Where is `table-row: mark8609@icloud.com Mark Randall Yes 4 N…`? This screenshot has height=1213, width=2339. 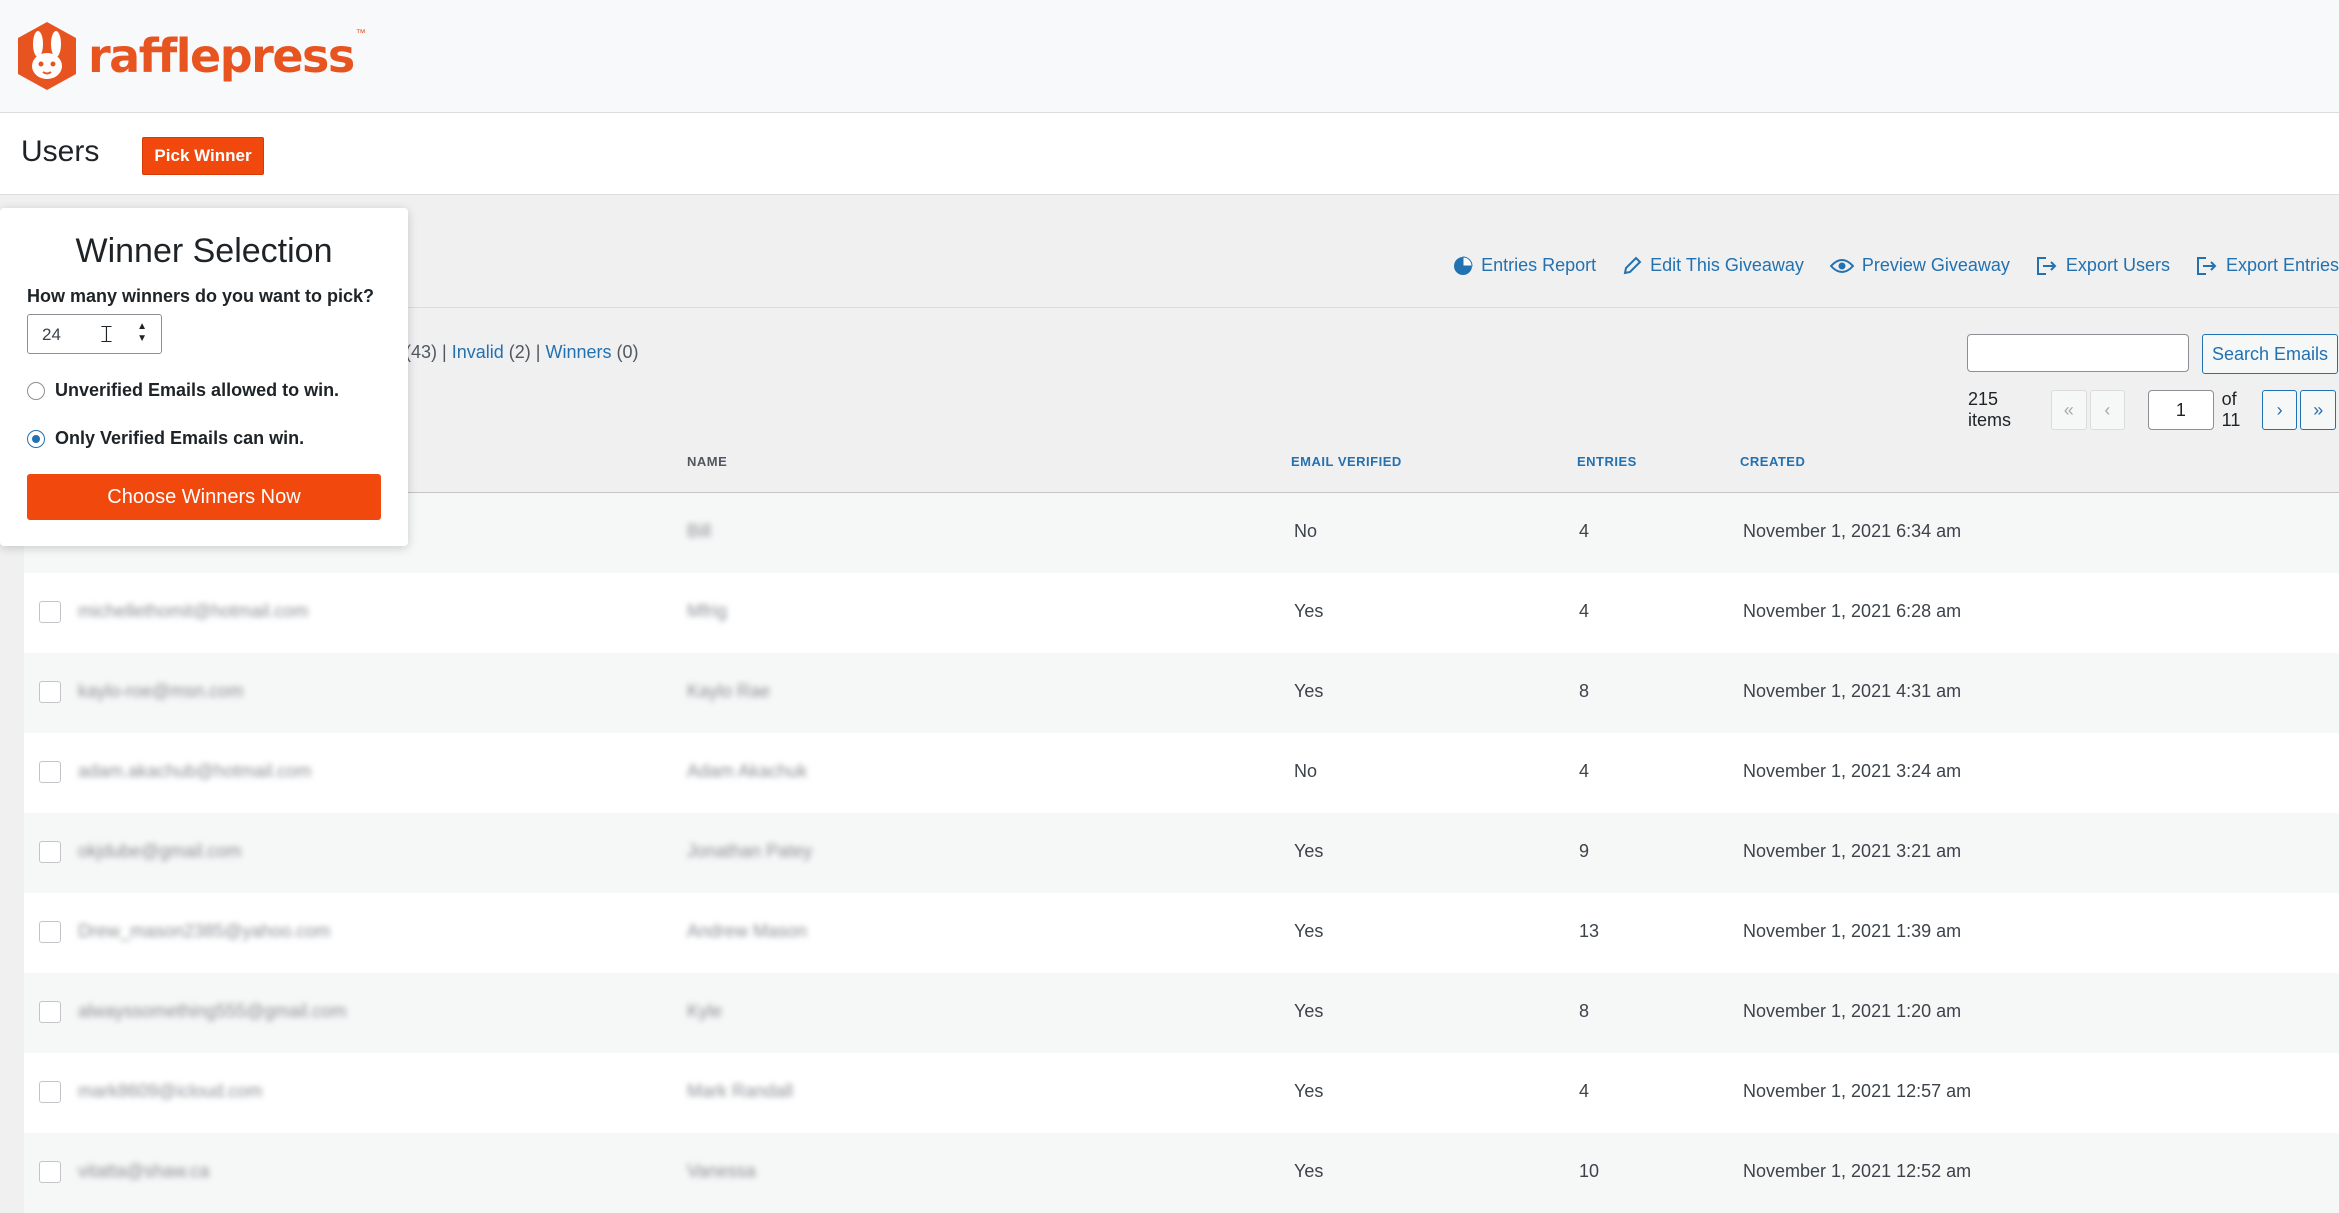
table-row: mark8609@icloud.com Mark Randall Yes 4 N… is located at coordinates (1181, 1093).